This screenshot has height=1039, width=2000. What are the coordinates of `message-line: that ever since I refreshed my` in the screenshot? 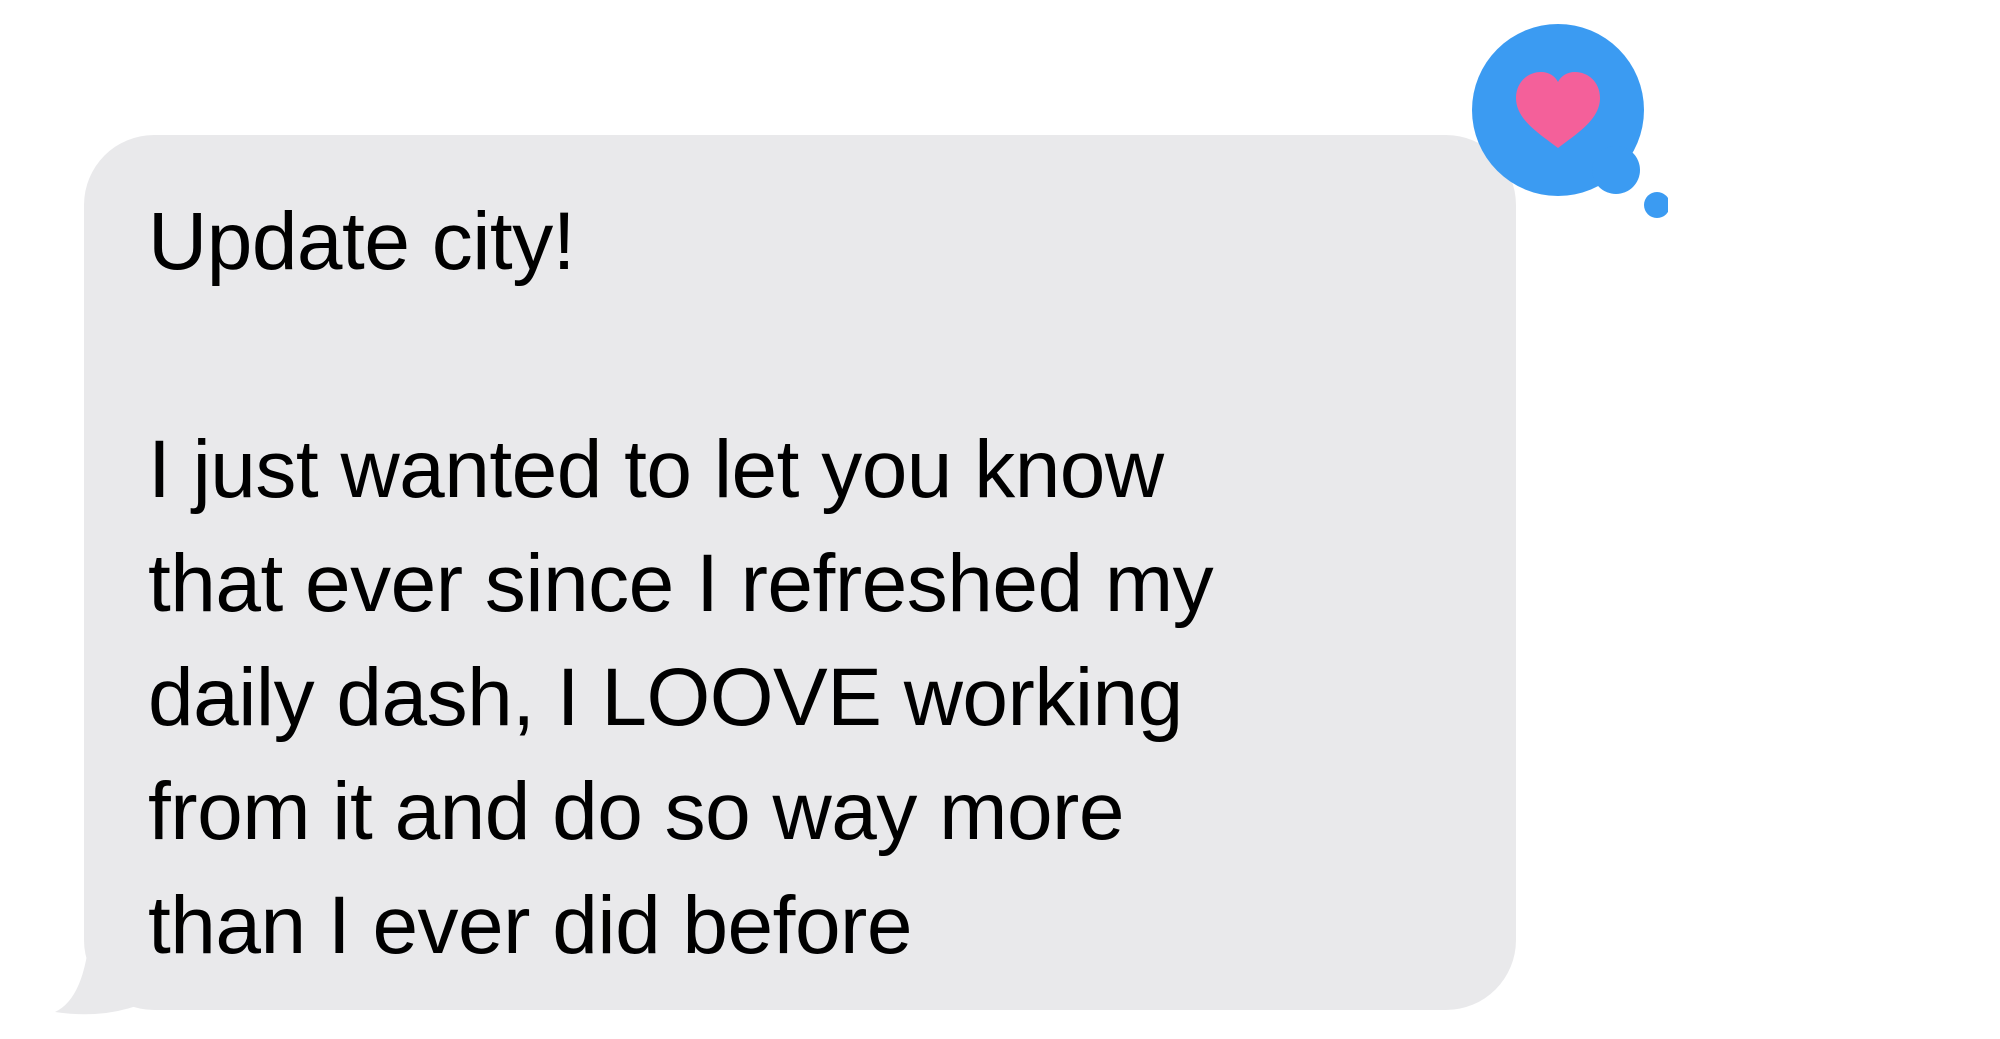 It's located at (681, 583).